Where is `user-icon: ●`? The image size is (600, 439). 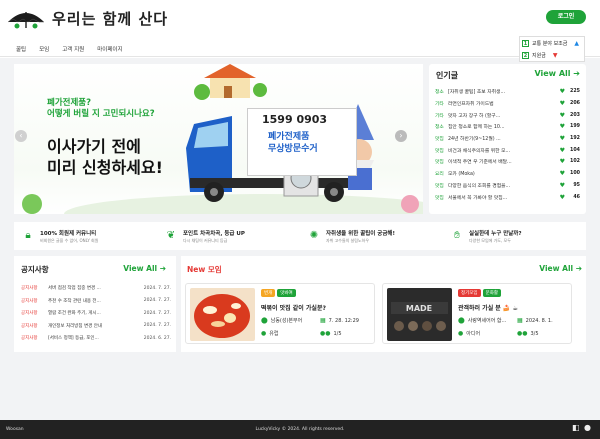 user-icon: ● is located at coordinates (264, 333).